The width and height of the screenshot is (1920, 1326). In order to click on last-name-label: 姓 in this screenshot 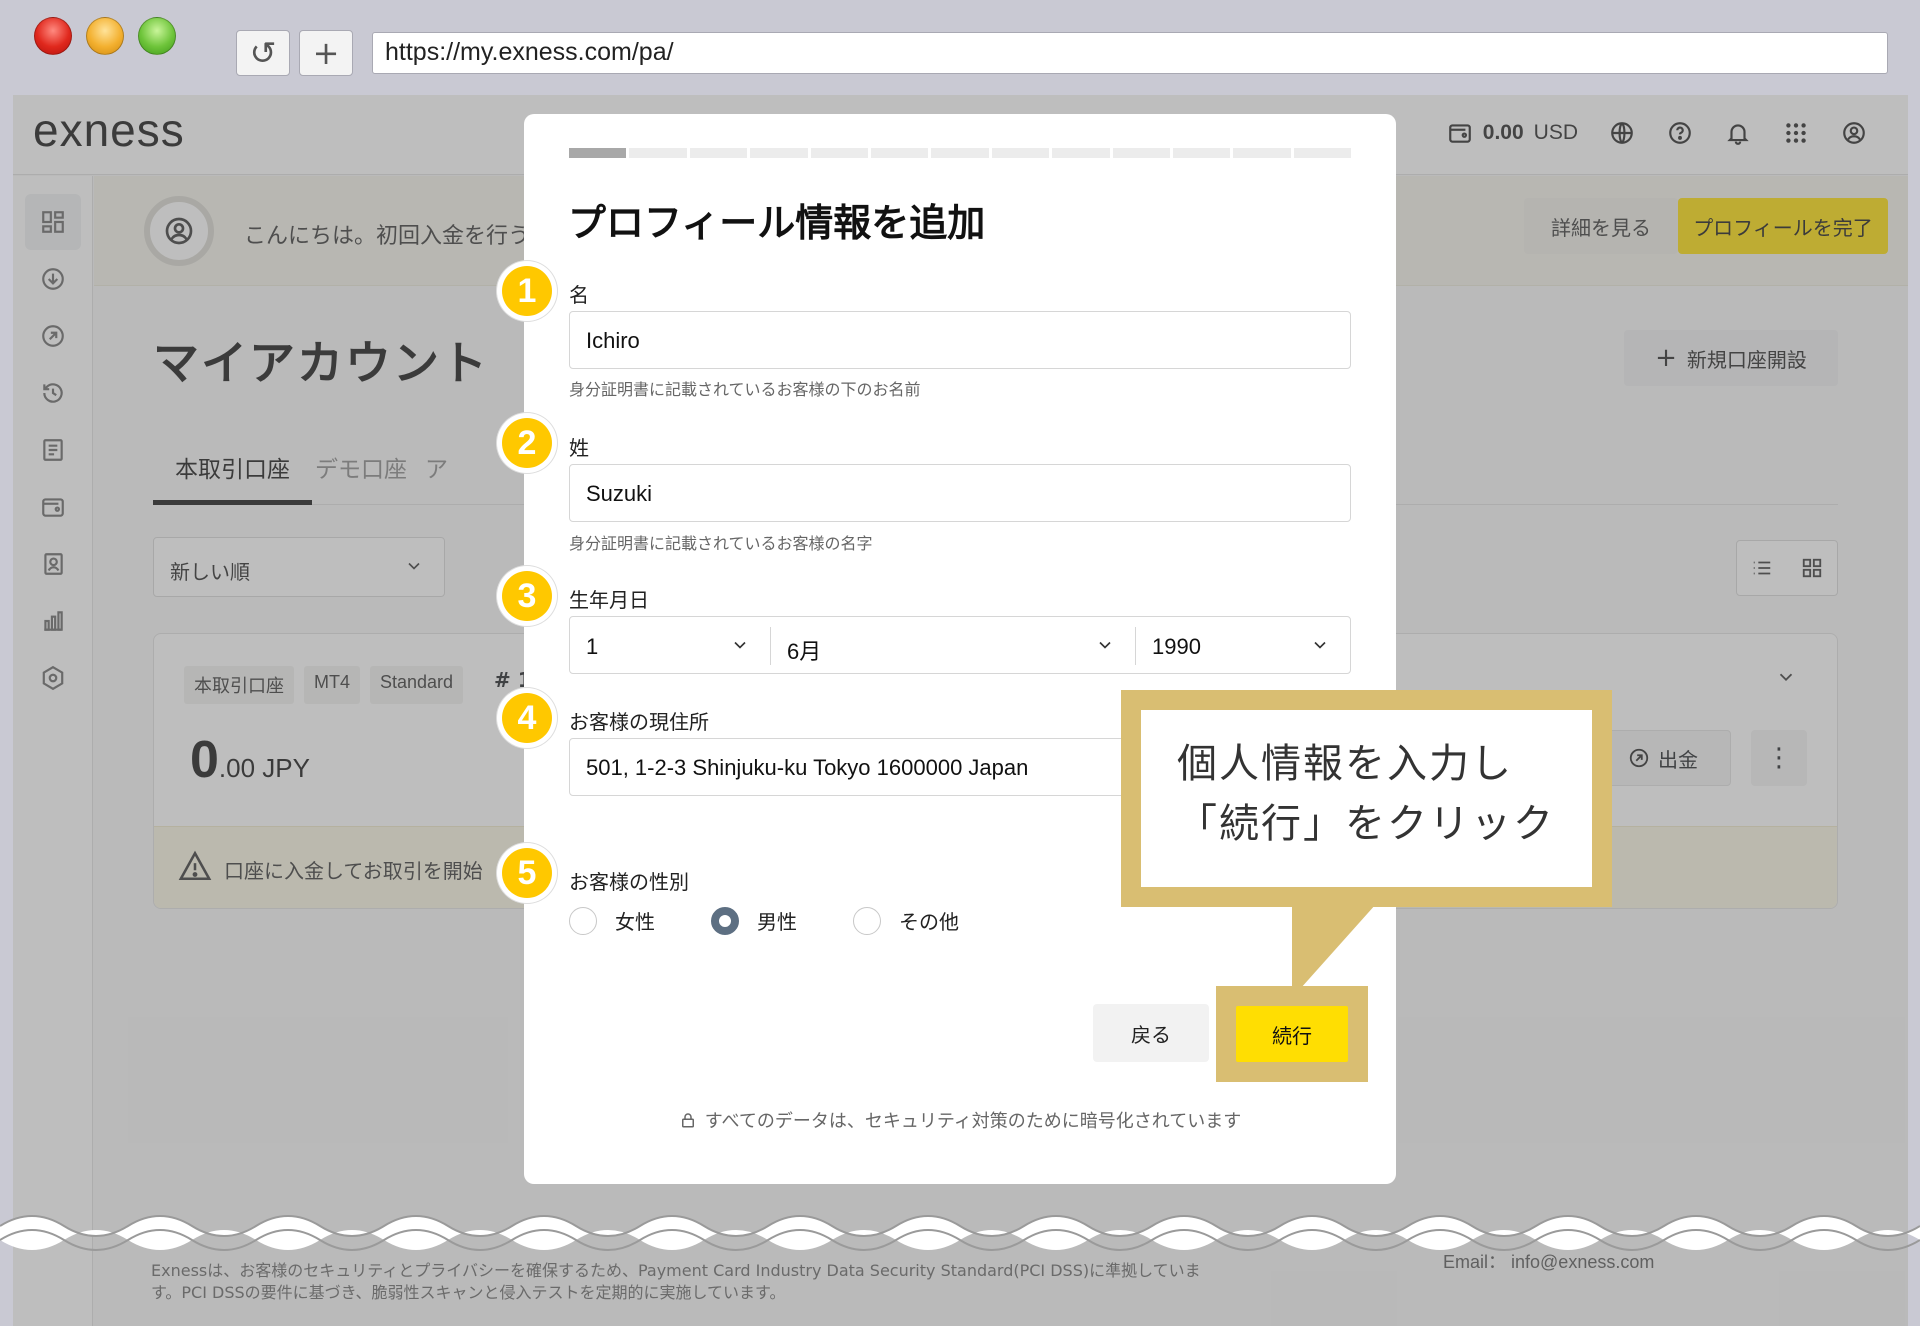, I will do `click(579, 448)`.